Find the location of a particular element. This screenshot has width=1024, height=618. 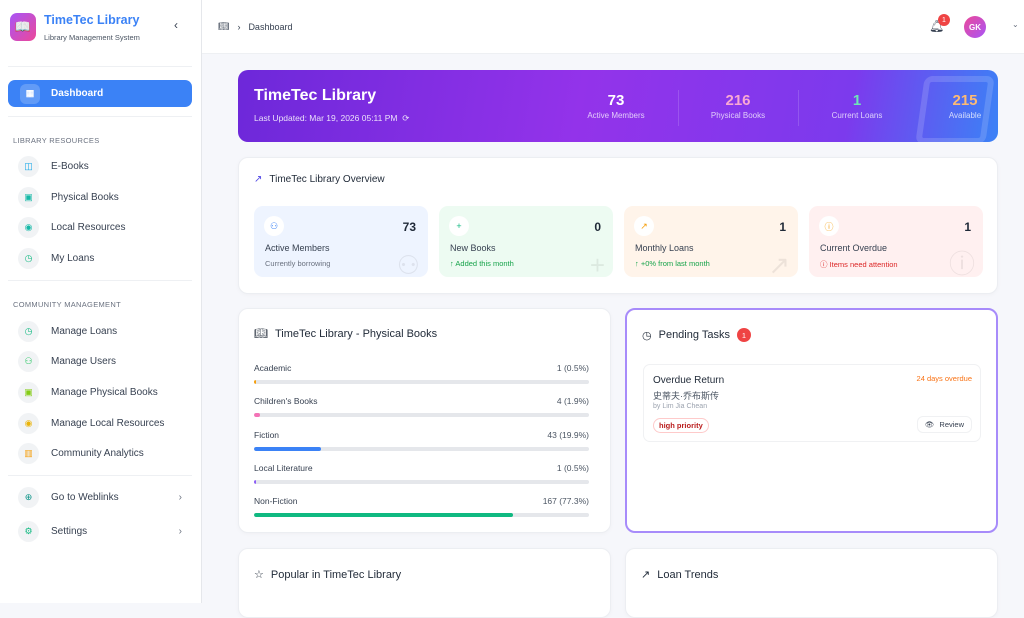

book-icon: ◫ is located at coordinates (28, 166).